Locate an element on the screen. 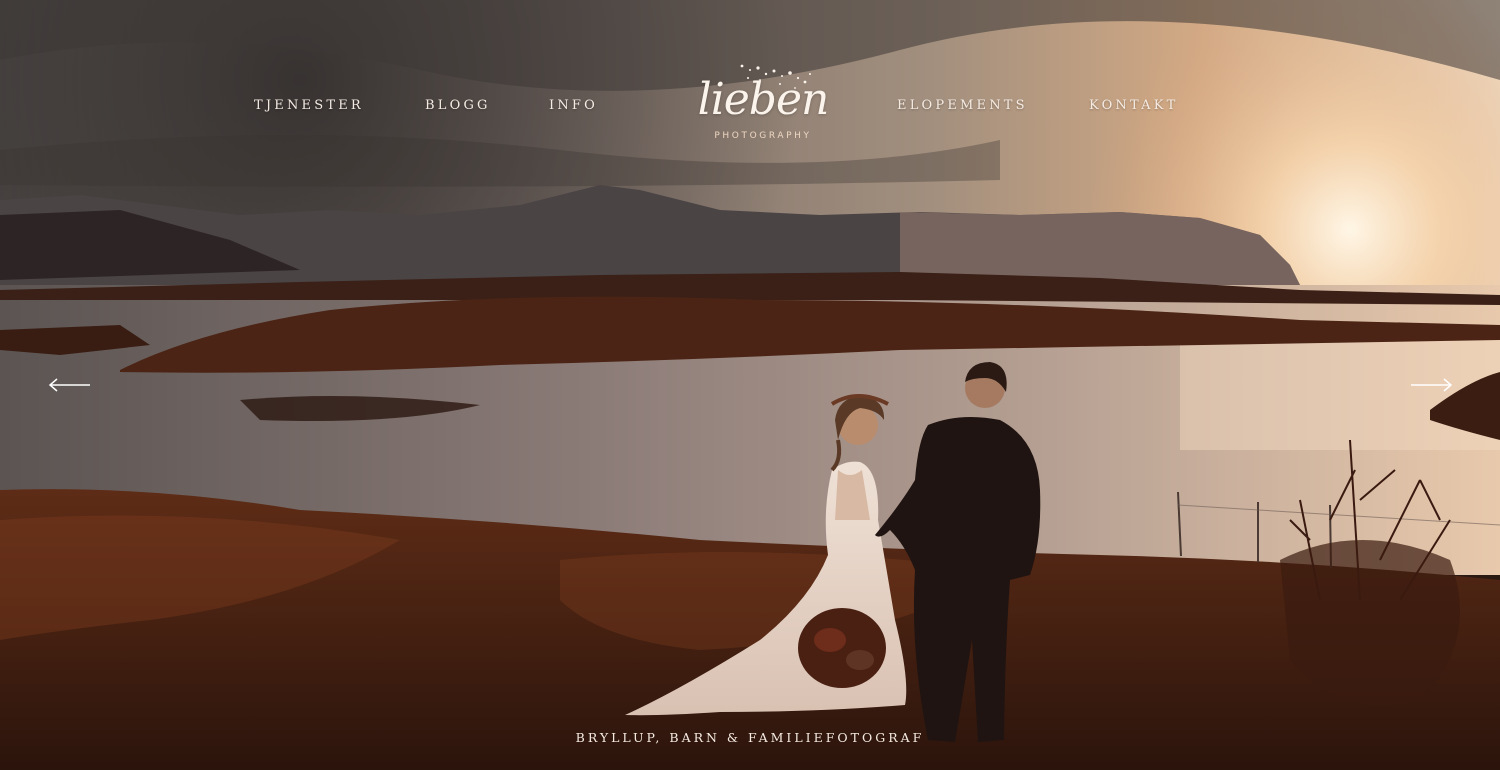  nav-link-elopements: ELOPEMENTS is located at coordinates (962, 105).